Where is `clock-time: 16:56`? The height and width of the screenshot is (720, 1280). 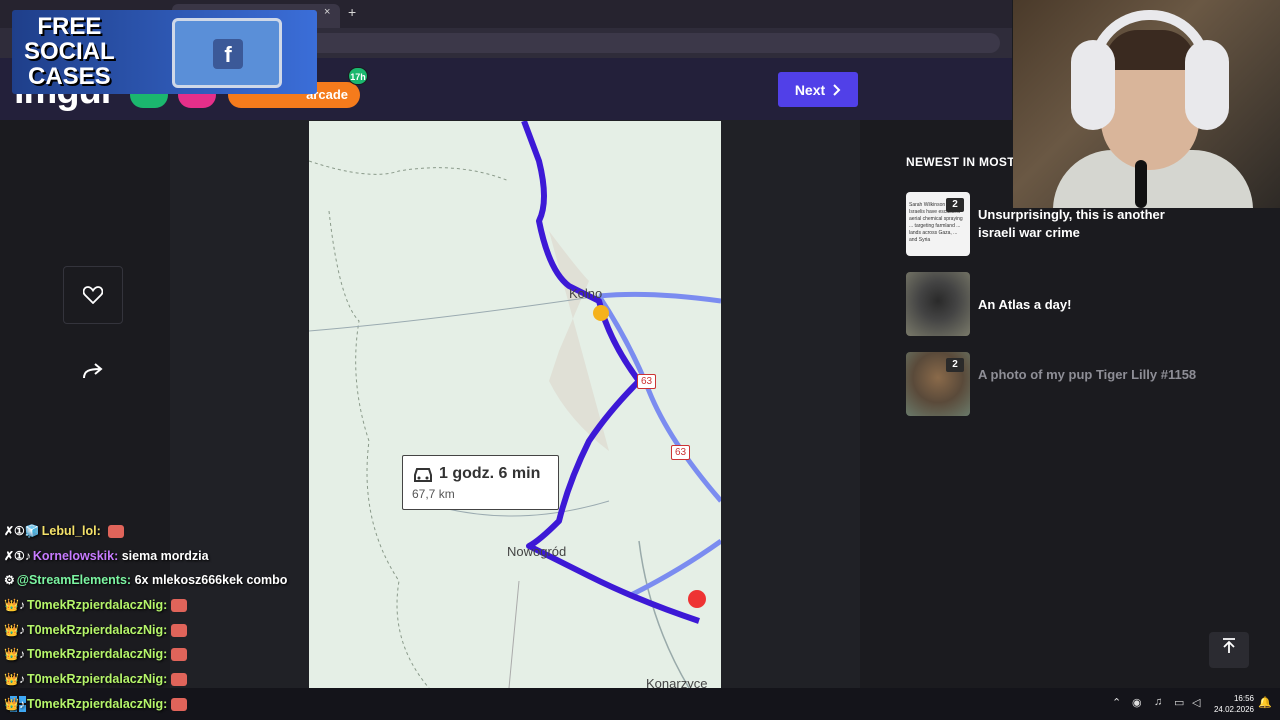 clock-time: 16:56 is located at coordinates (1243, 698).